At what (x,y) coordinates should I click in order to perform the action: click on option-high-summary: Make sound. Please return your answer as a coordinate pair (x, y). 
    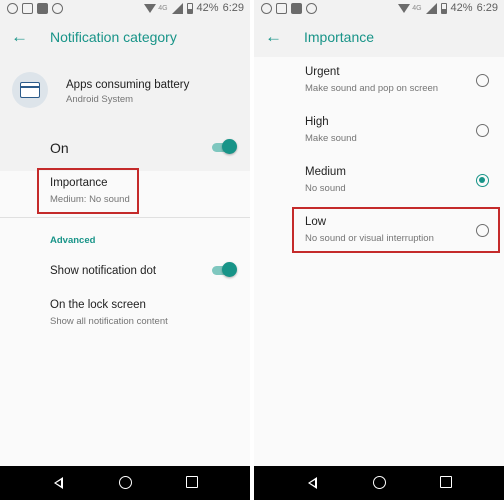
    Looking at the image, I should click on (331, 138).